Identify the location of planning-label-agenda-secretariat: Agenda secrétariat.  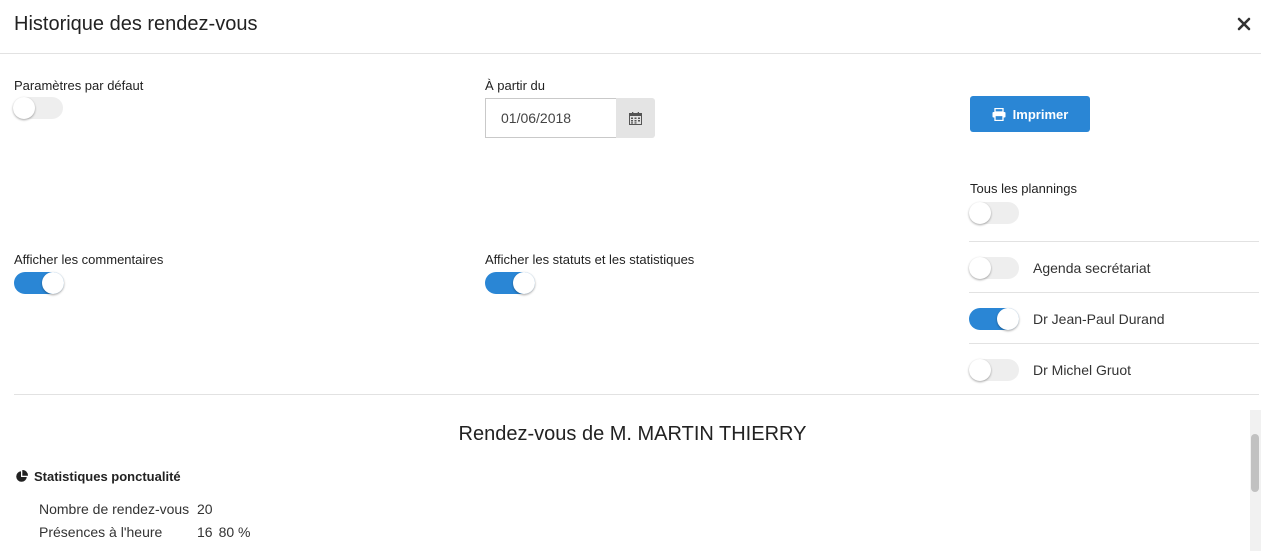
(1092, 268).